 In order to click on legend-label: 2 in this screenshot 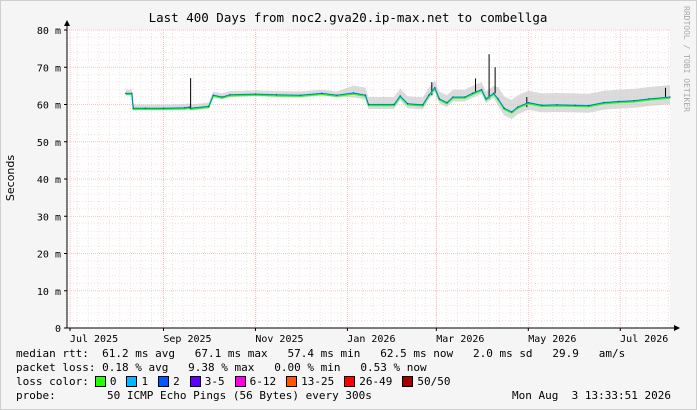, I will do `click(176, 381)`.